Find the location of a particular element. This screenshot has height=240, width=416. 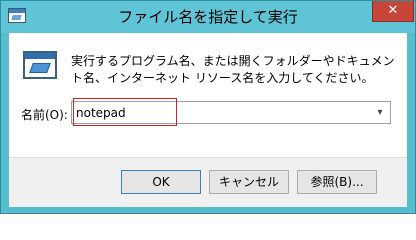

run-icon-titlebar is located at coordinates (40, 56).